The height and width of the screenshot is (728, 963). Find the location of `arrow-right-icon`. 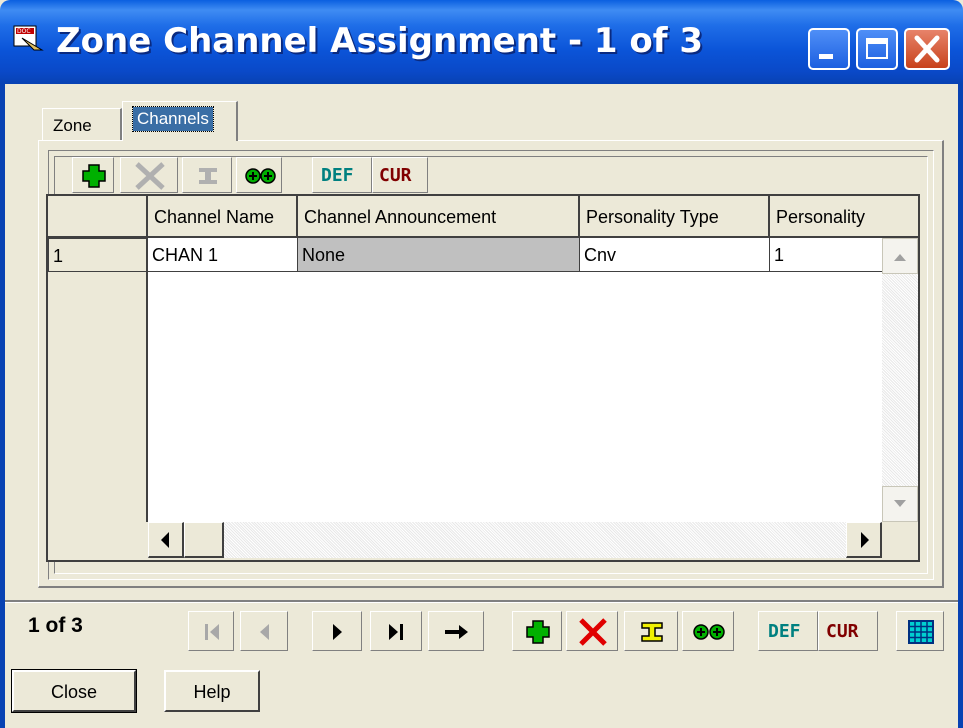

arrow-right-icon is located at coordinates (865, 540).